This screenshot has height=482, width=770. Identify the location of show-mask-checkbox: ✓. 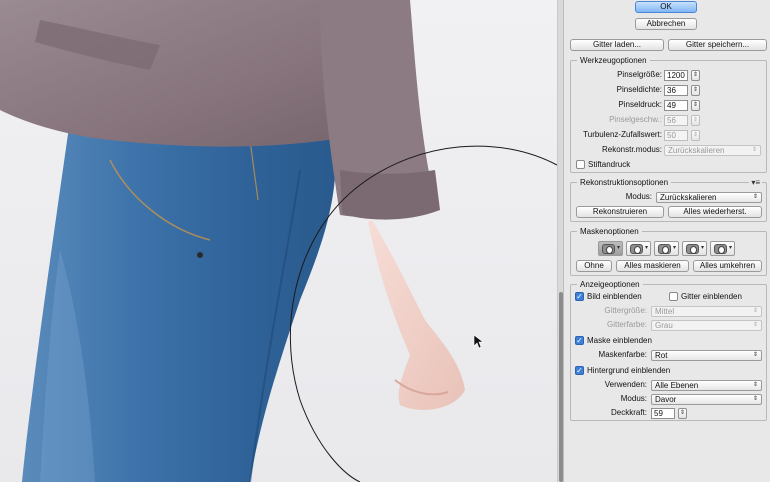
(579, 340).